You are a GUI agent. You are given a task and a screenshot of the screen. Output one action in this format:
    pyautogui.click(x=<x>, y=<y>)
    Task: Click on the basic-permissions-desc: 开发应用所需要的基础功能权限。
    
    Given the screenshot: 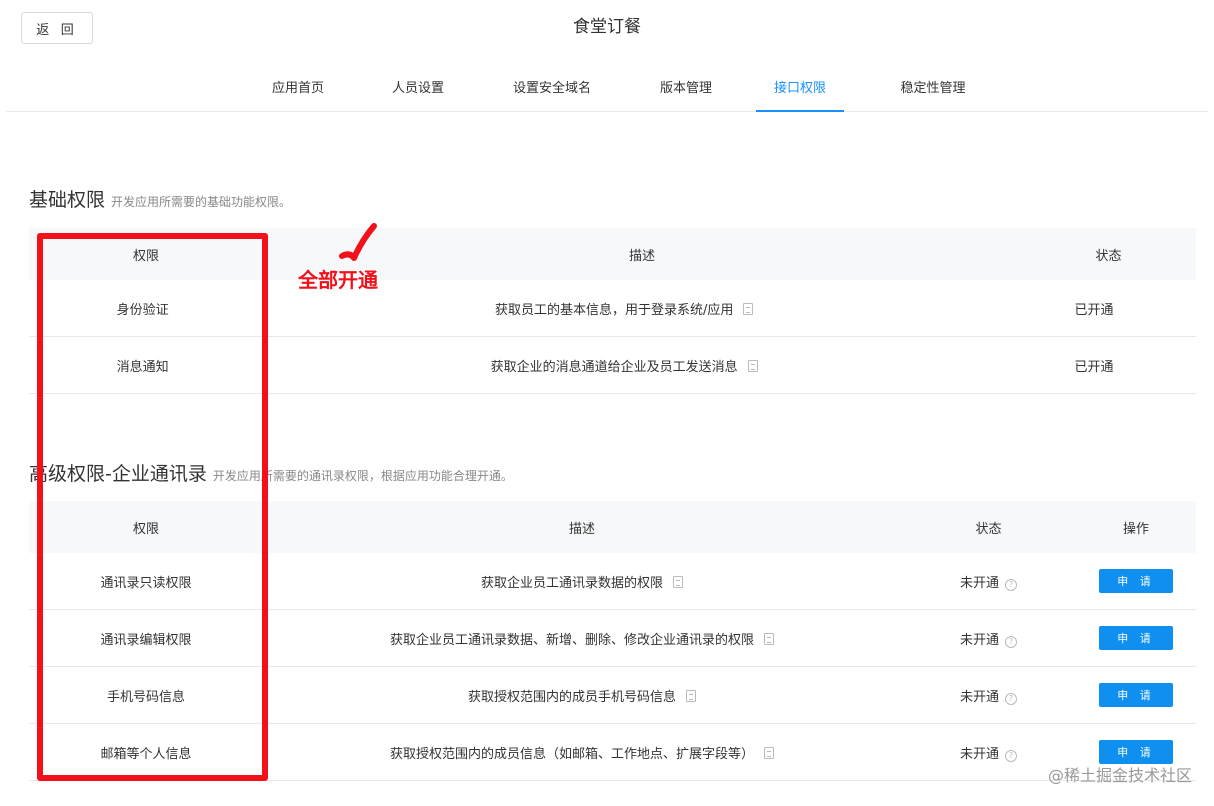 What is the action you would take?
    pyautogui.click(x=201, y=202)
    